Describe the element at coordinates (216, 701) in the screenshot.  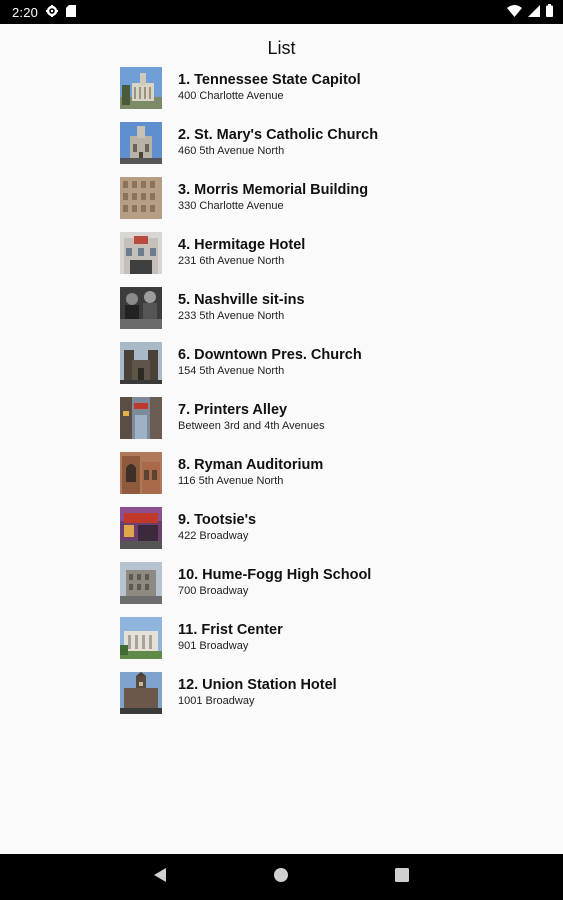
I see `place-address: 1001 Broadway` at that location.